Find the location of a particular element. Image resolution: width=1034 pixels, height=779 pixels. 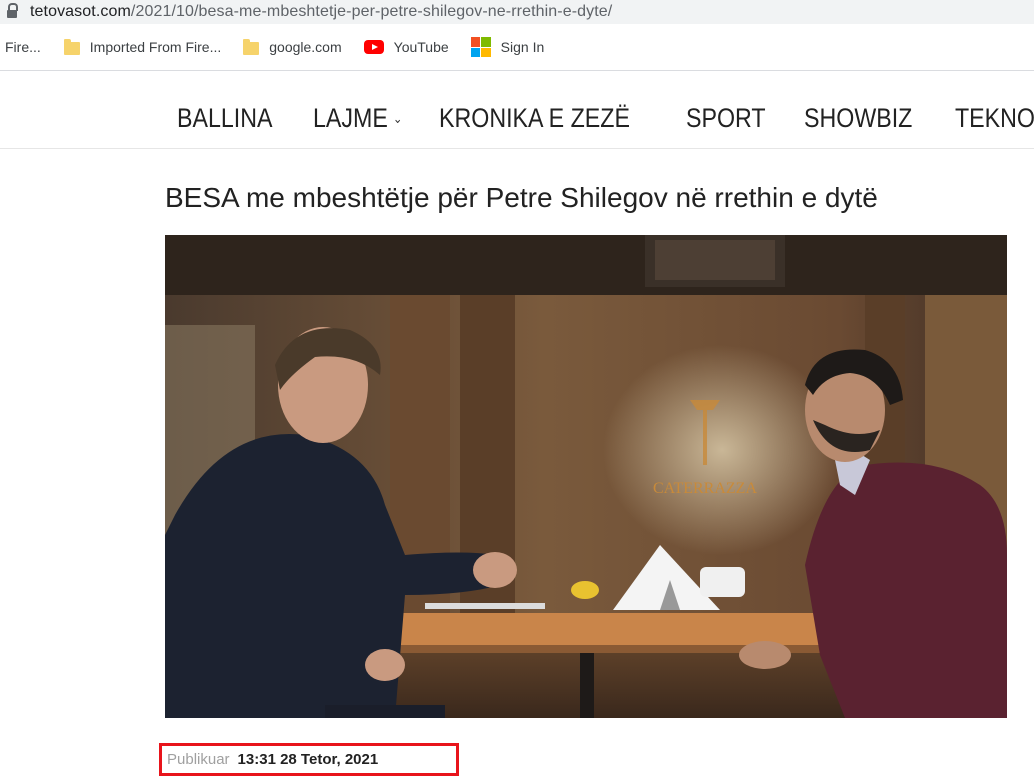

published-date: 13:31 28 Tetor, 2021 is located at coordinates (308, 759).